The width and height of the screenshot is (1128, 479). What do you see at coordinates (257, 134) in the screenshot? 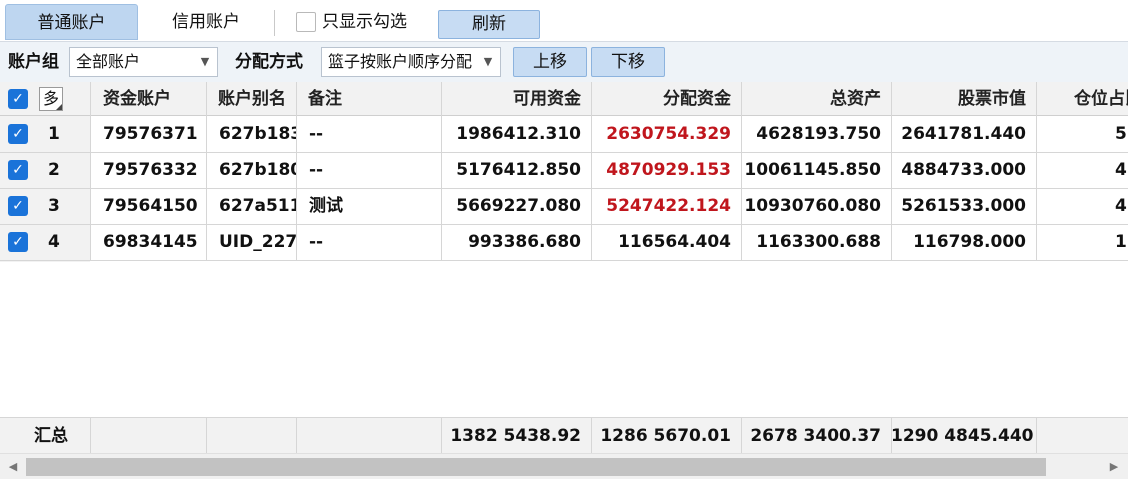
I see `cell-alias: 627b183` at bounding box center [257, 134].